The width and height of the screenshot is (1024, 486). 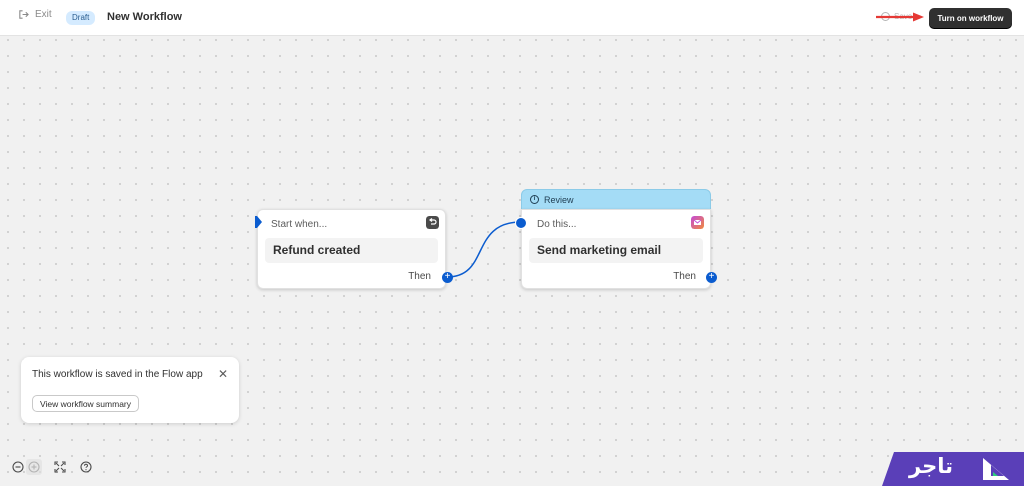 I want to click on help-icon, so click(x=86, y=467).